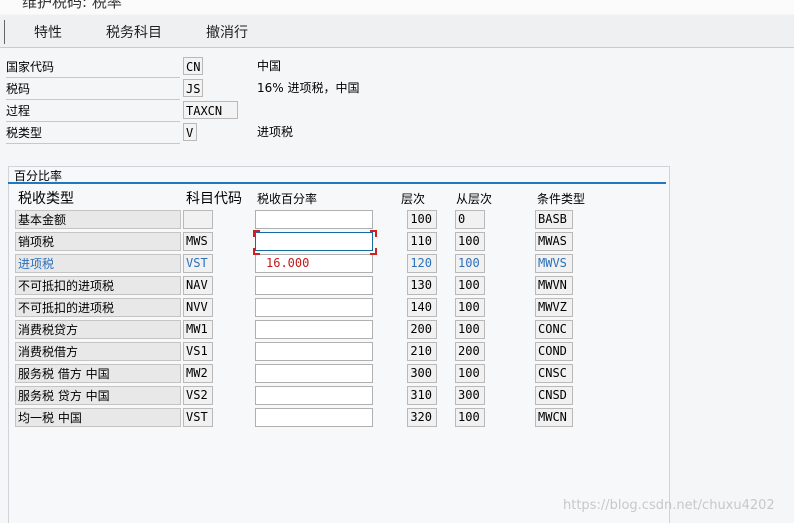 Image resolution: width=794 pixels, height=523 pixels. Describe the element at coordinates (198, 285) in the screenshot. I see `row-account-key: NAV` at that location.